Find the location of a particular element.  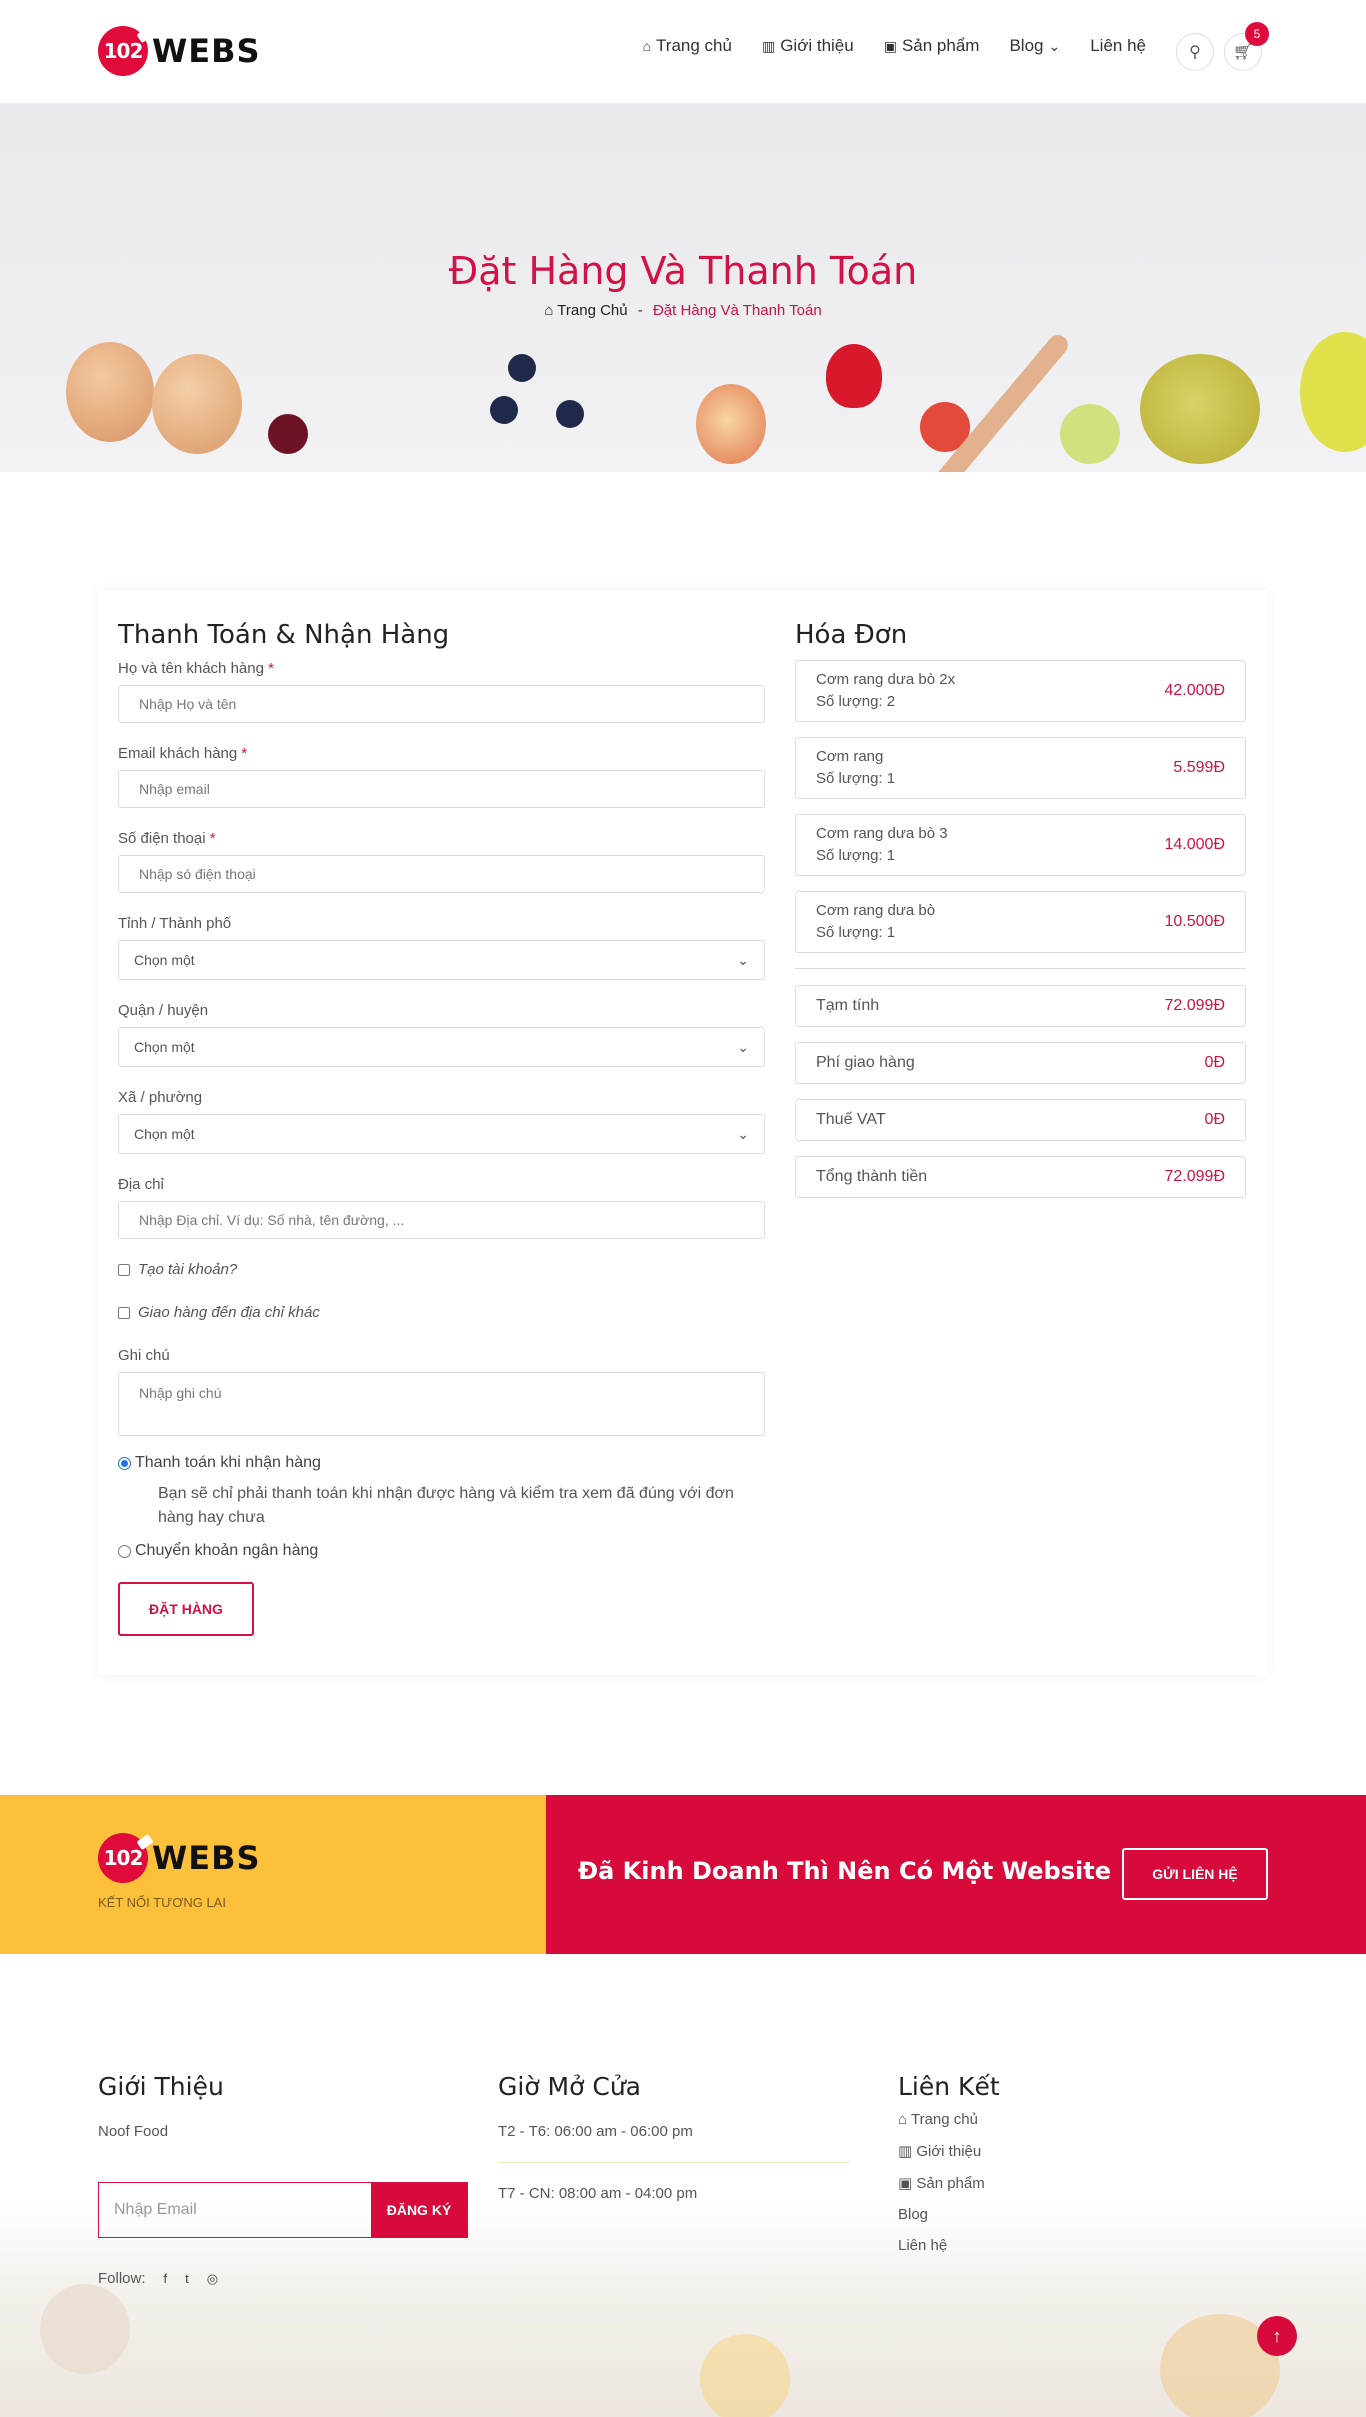

summary-vat: Thuế VAT 0Đ is located at coordinates (1020, 1120).